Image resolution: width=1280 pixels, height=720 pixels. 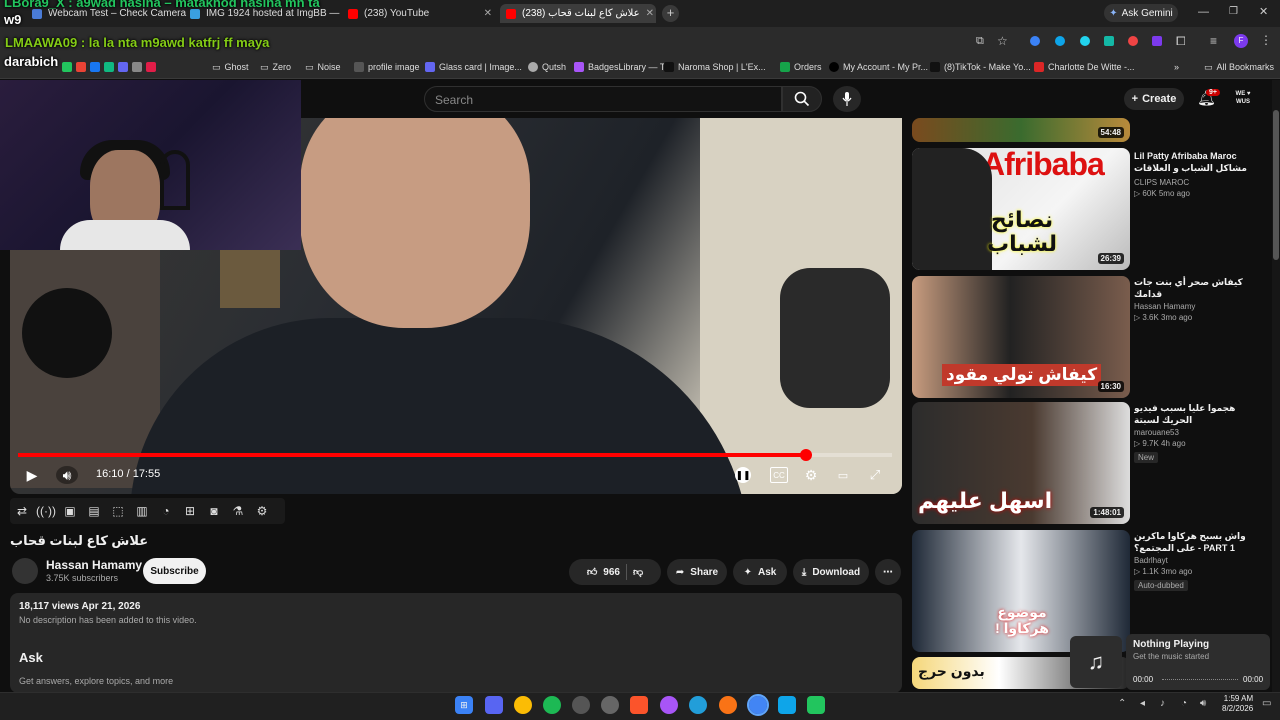 What do you see at coordinates (1021, 209) in the screenshot?
I see `sidebar-thumbnail: Afribaba نصائح لشباب 26:39` at bounding box center [1021, 209].